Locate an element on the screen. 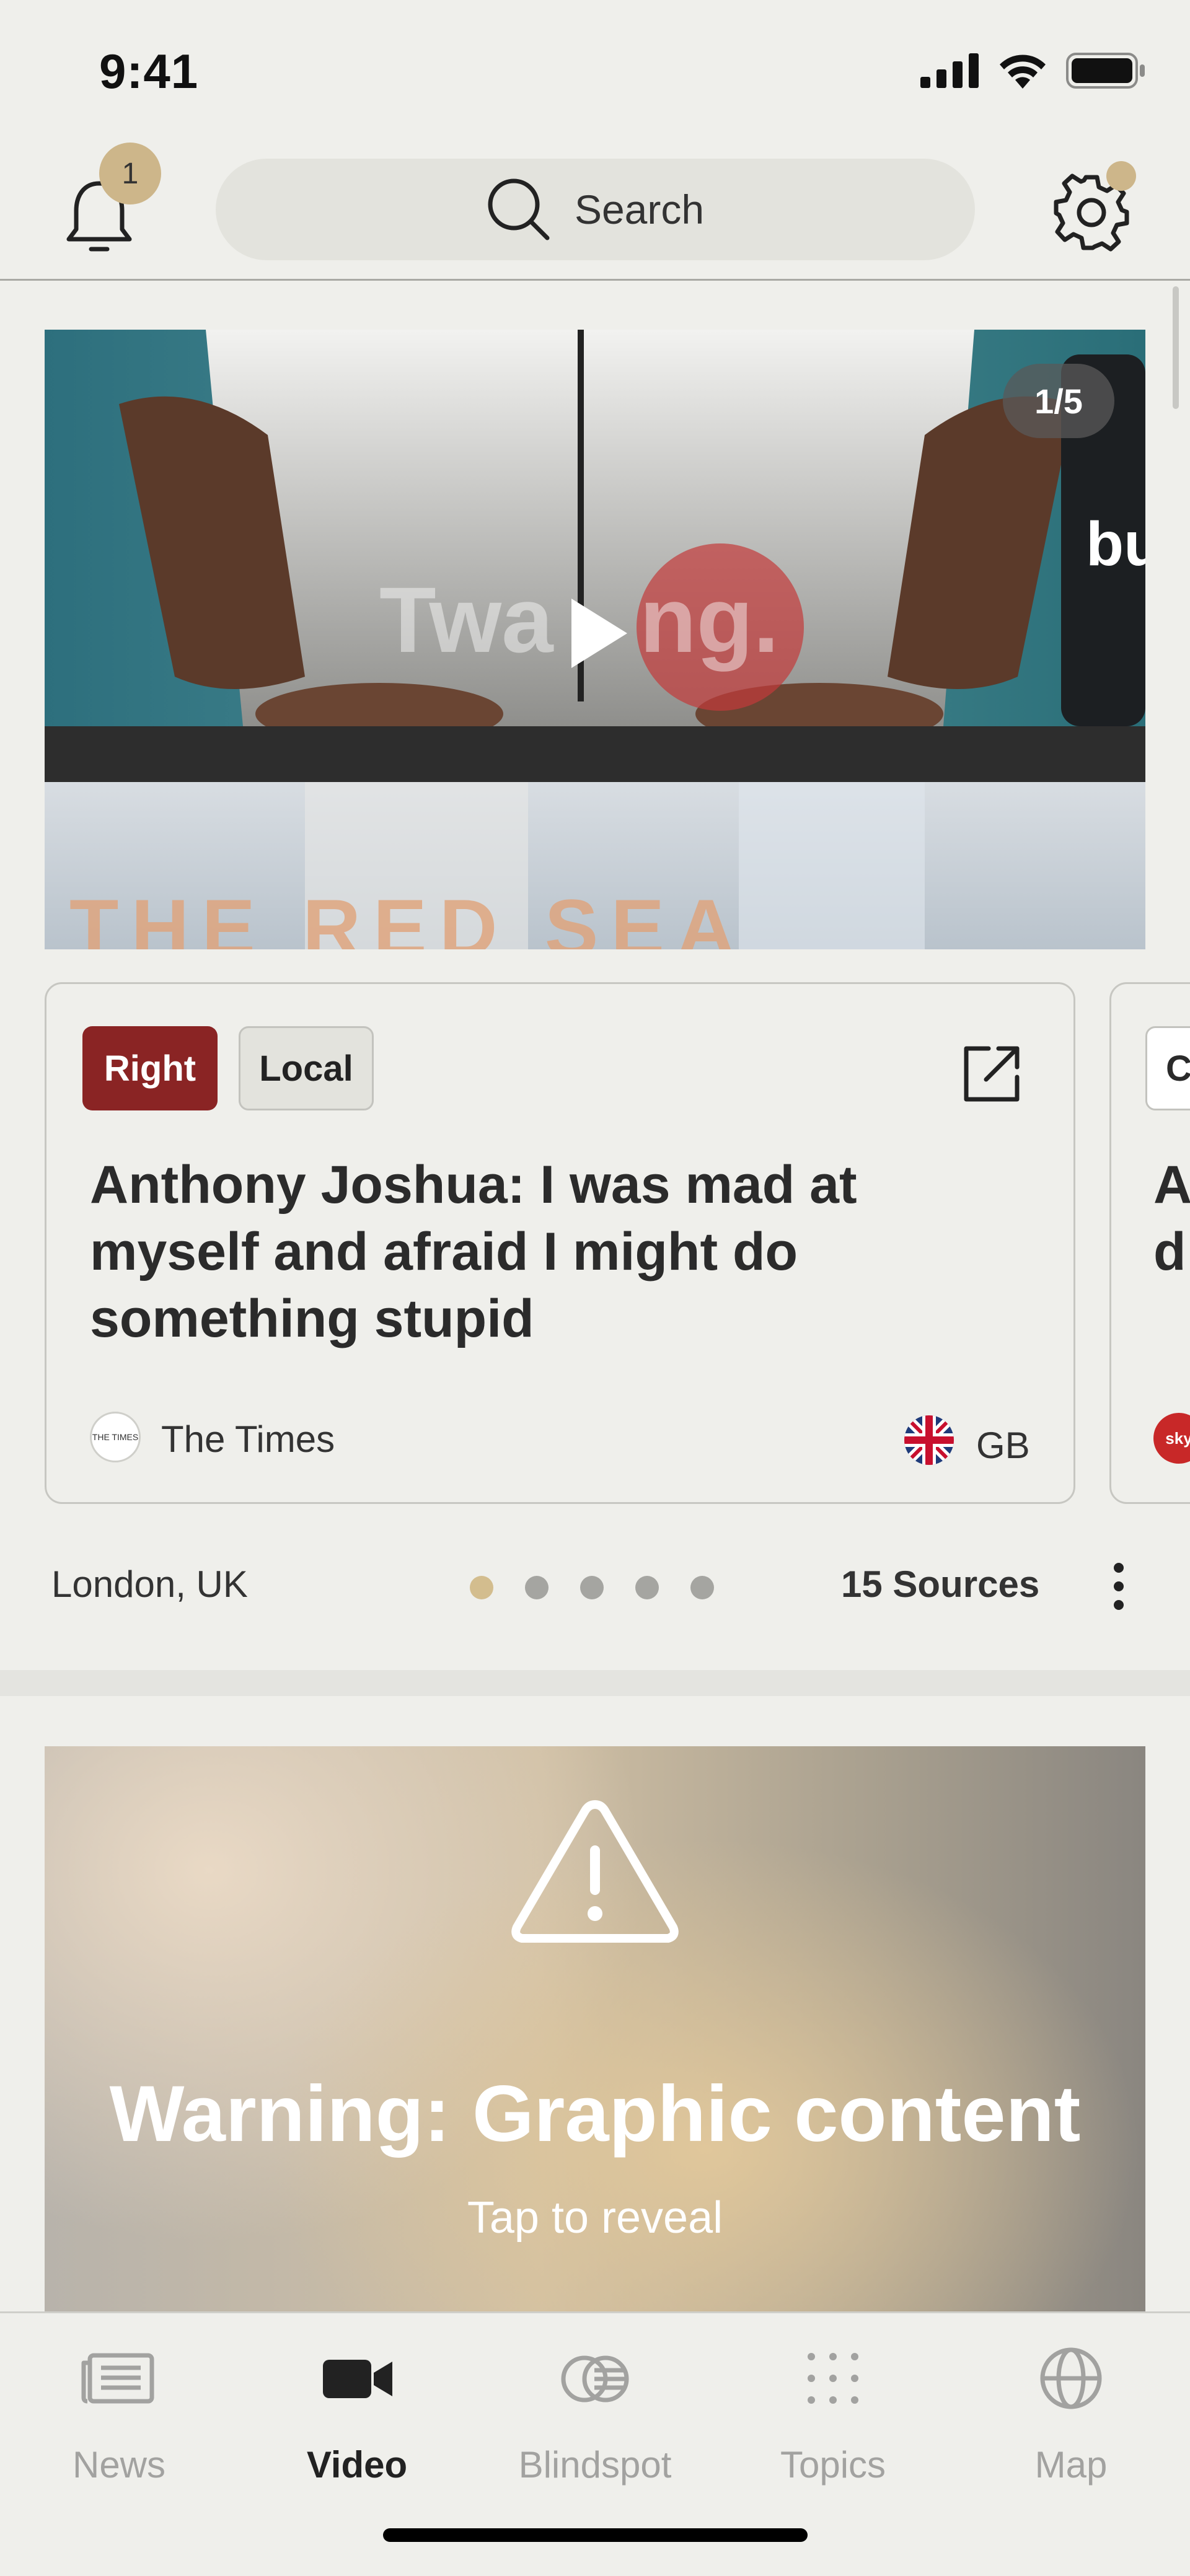 The width and height of the screenshot is (1190, 2576). next-card-headline-line: d is located at coordinates (1169, 1252).